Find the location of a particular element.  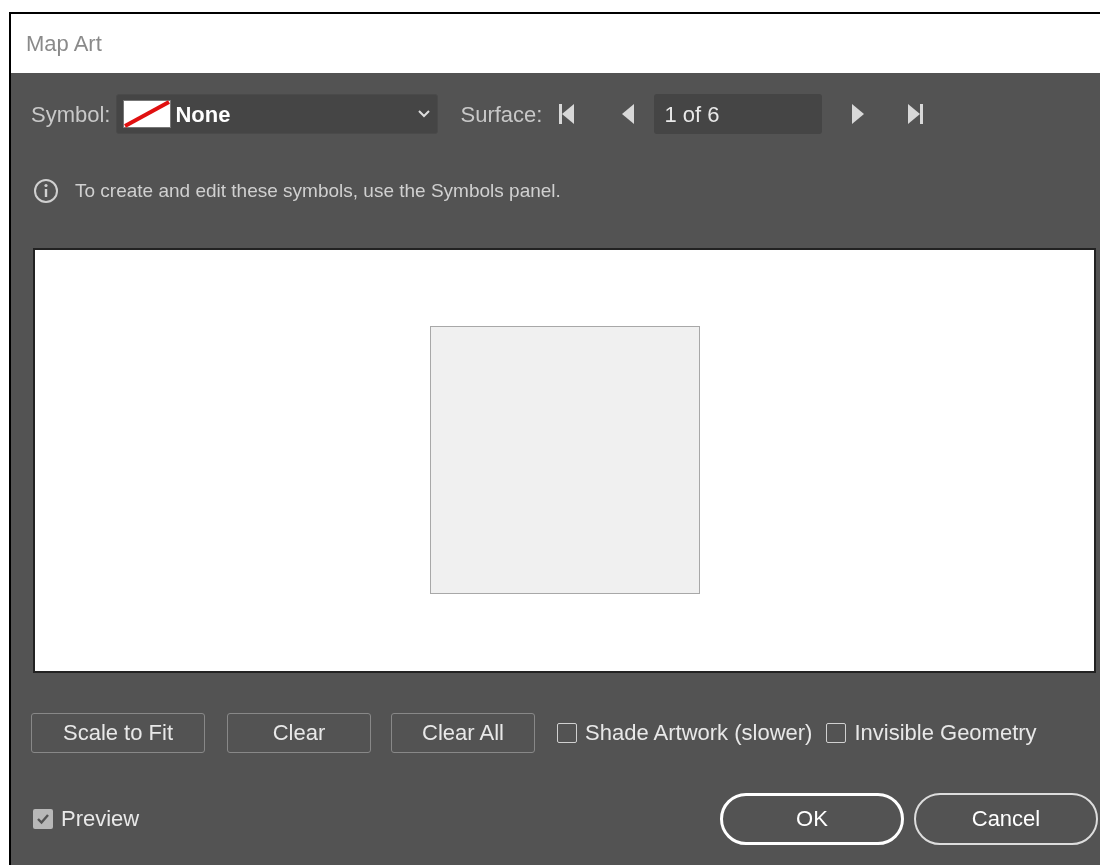

info-text: To create and edit these symbols, use the Symbols panel. is located at coordinates (318, 191).